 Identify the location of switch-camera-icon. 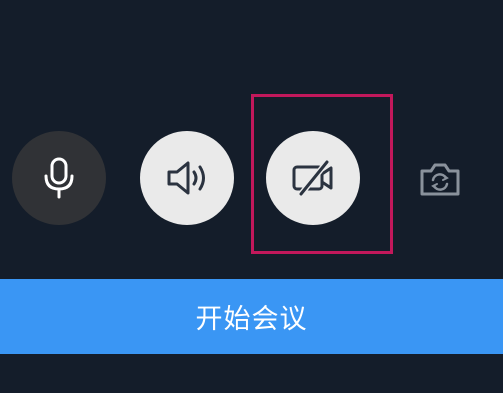
(440, 179).